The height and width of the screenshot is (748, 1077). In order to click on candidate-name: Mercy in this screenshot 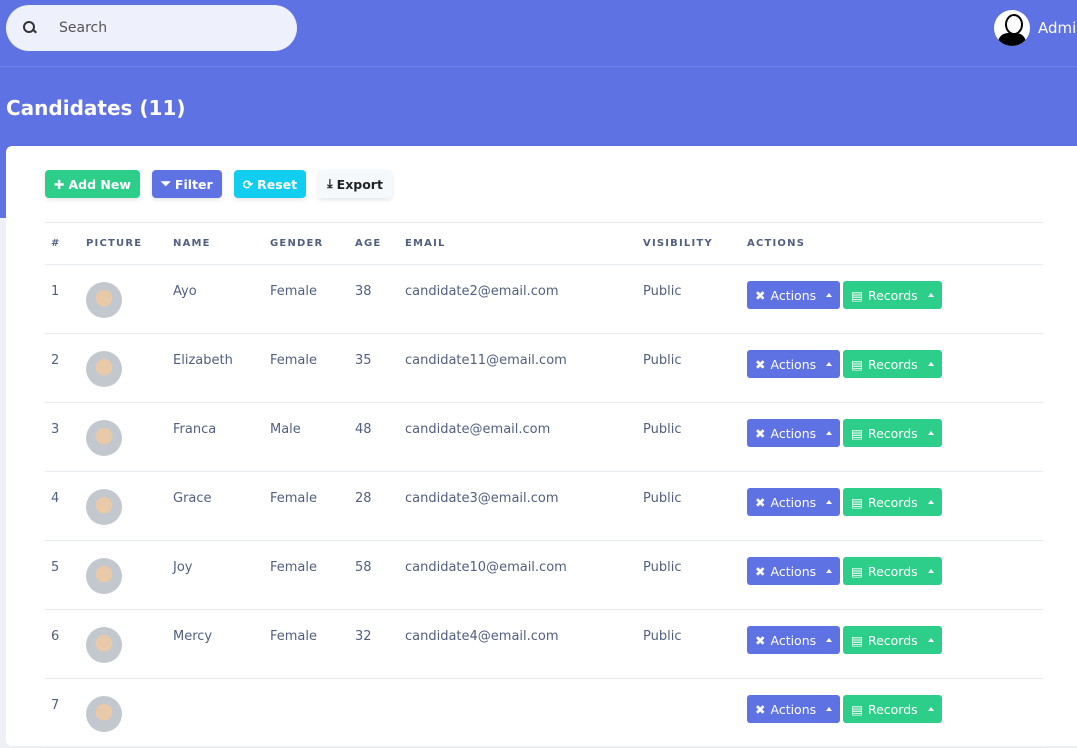, I will do `click(215, 644)`.